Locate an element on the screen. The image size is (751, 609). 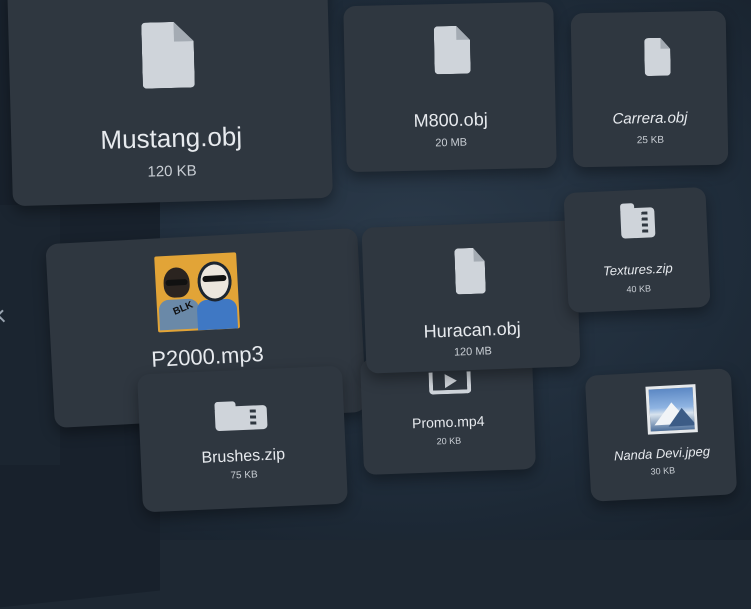
file-tile-textures: Textures.zip 40 KB is located at coordinates (637, 250).